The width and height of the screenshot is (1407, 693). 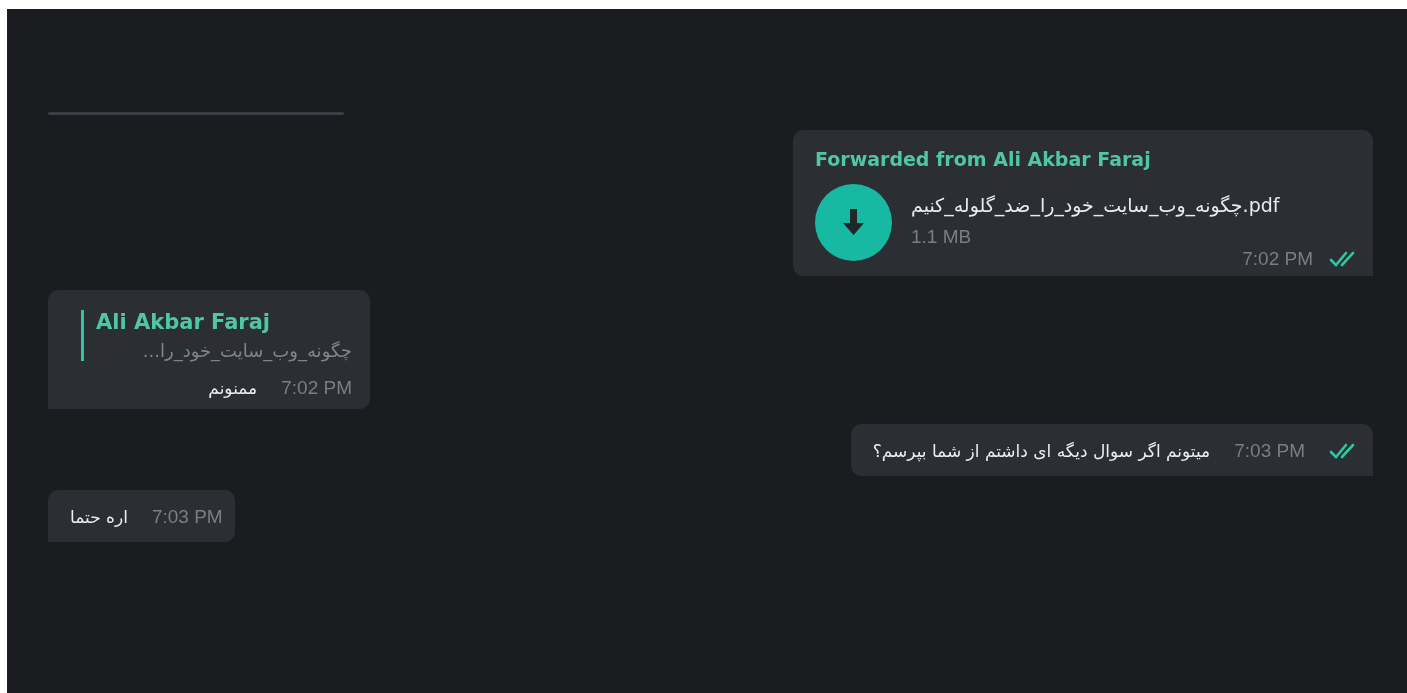 What do you see at coordinates (983, 159) in the screenshot?
I see `forwarded-label: Forwarded from Ali Akbar Faraj` at bounding box center [983, 159].